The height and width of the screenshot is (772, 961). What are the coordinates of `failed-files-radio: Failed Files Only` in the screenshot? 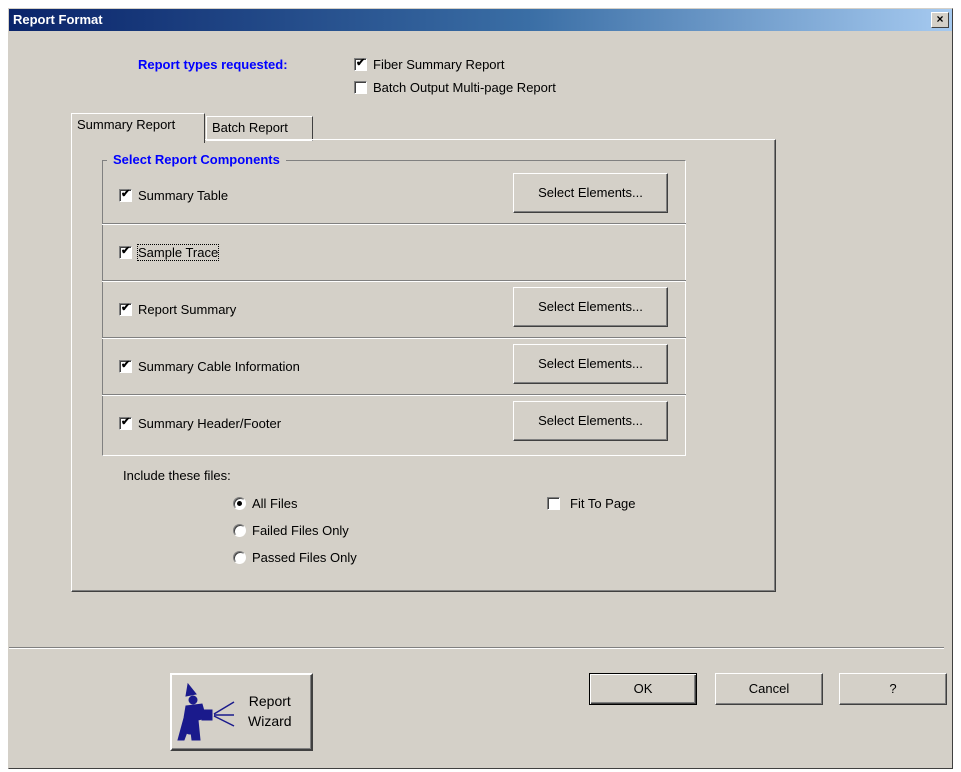 It's located at (291, 530).